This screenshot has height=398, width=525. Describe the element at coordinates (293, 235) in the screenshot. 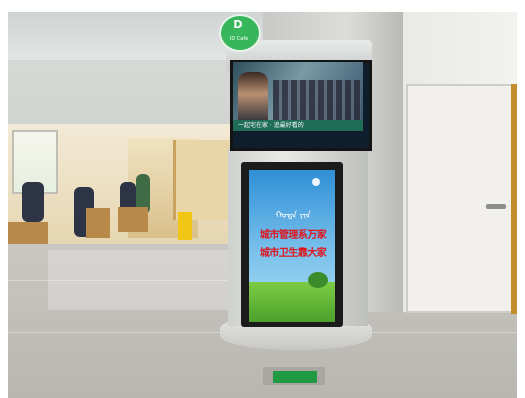

I see `signage-line-1: 城市管理系万家` at that location.